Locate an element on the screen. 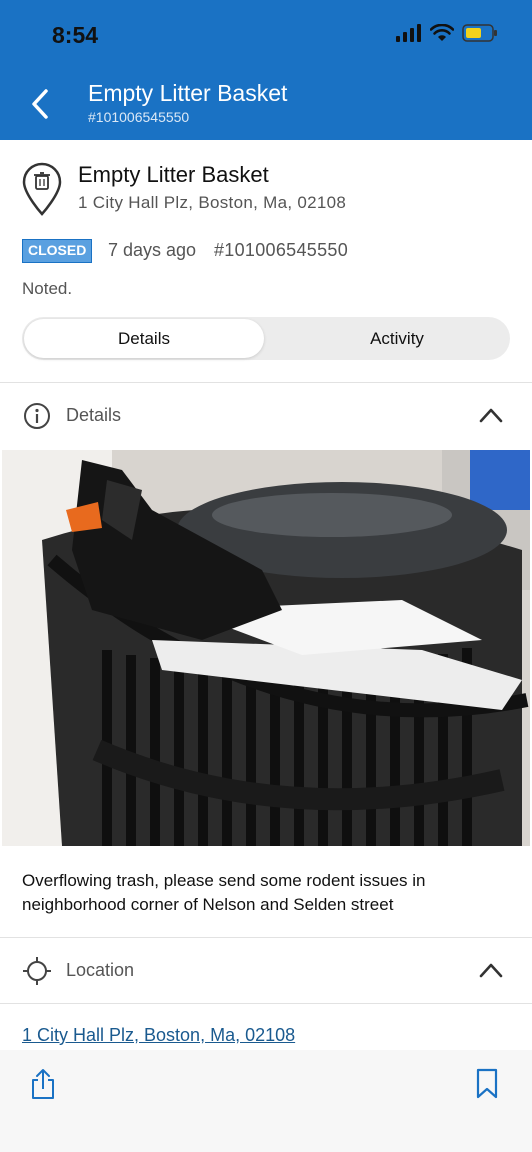 Image resolution: width=532 pixels, height=1152 pixels. location-address-link: 1 City Hall Plz, Boston, Ma, 02108 is located at coordinates (158, 1035).